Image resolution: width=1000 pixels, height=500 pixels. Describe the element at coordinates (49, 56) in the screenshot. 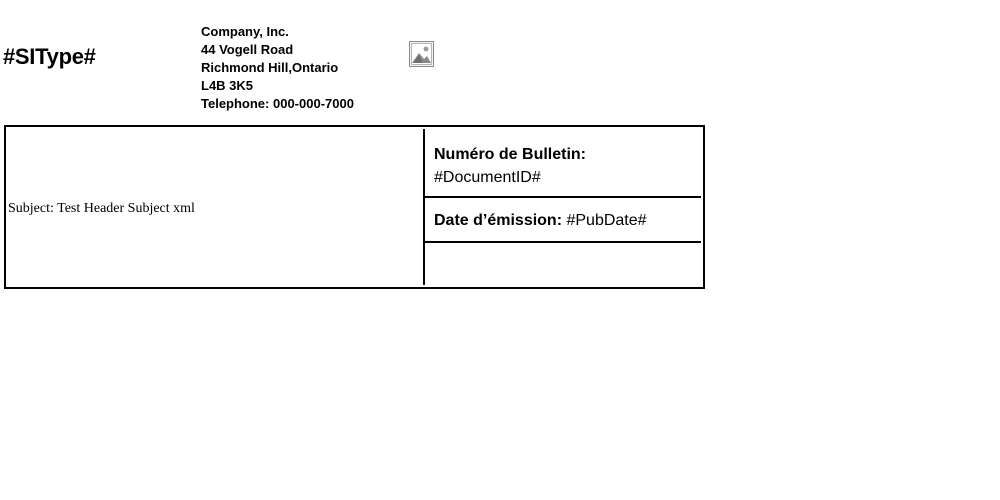

I see `si-type-title: #SIType#` at that location.